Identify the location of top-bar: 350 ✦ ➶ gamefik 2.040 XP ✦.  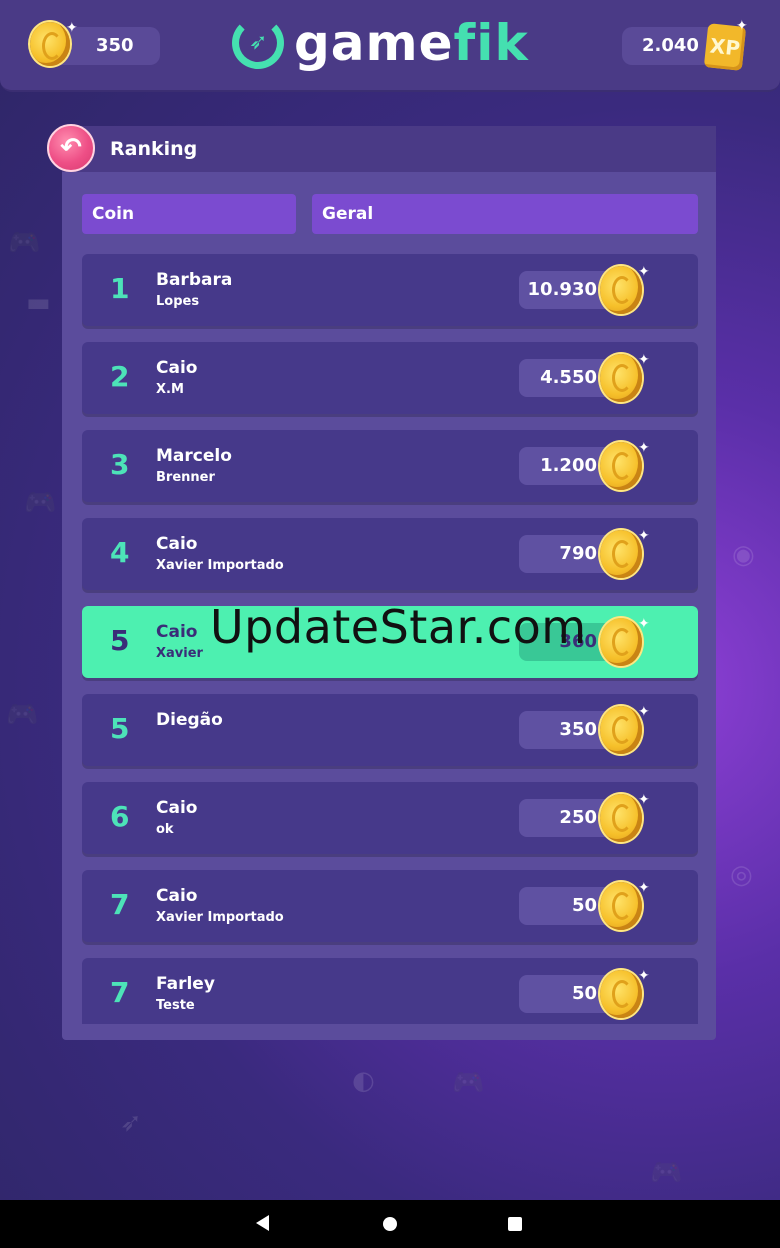
(390, 46).